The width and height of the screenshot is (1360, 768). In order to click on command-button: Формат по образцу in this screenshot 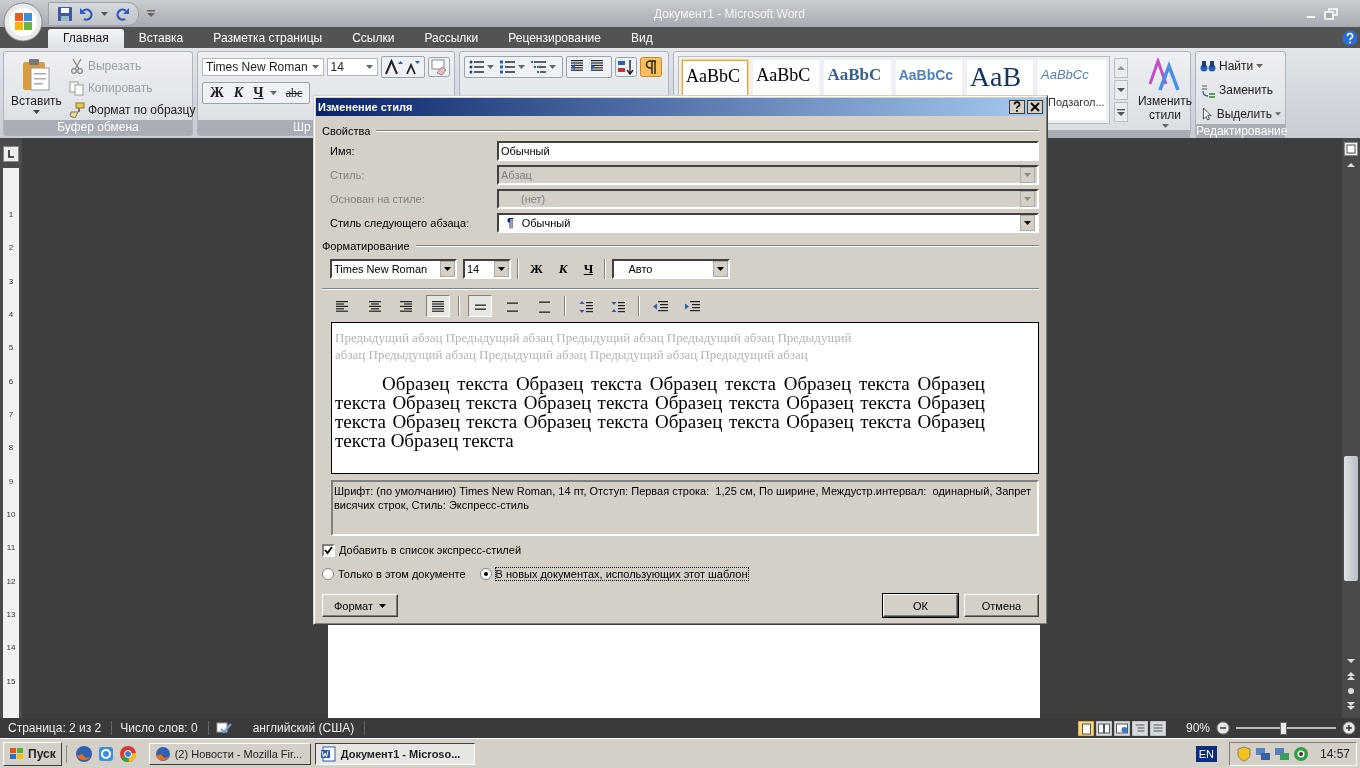, I will do `click(132, 110)`.